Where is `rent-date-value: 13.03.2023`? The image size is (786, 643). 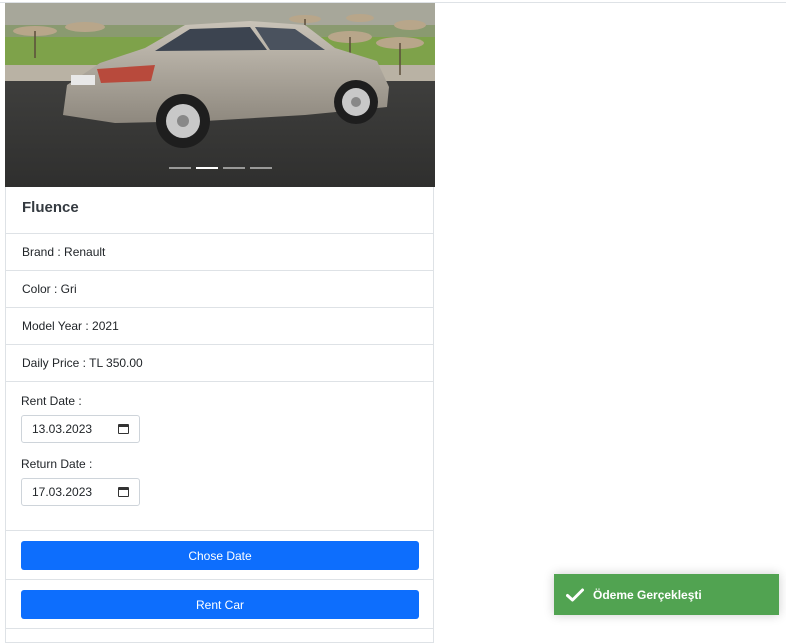
rent-date-value: 13.03.2023 is located at coordinates (62, 429).